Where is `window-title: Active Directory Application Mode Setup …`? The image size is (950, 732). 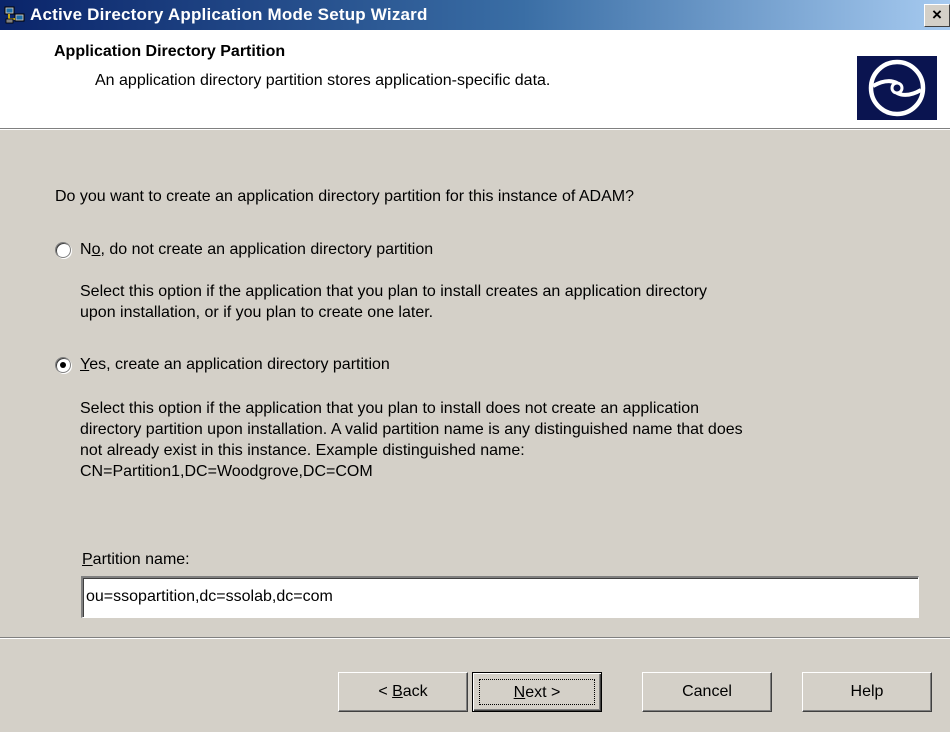
window-title: Active Directory Application Mode Setup … is located at coordinates (229, 14).